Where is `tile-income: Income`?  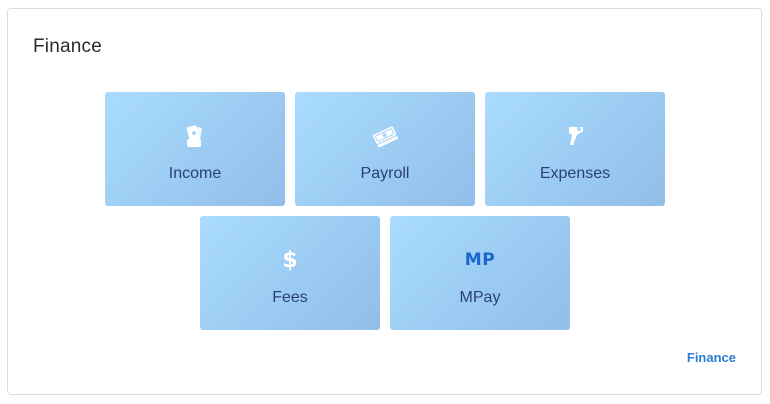
tile-income: Income is located at coordinates (195, 149).